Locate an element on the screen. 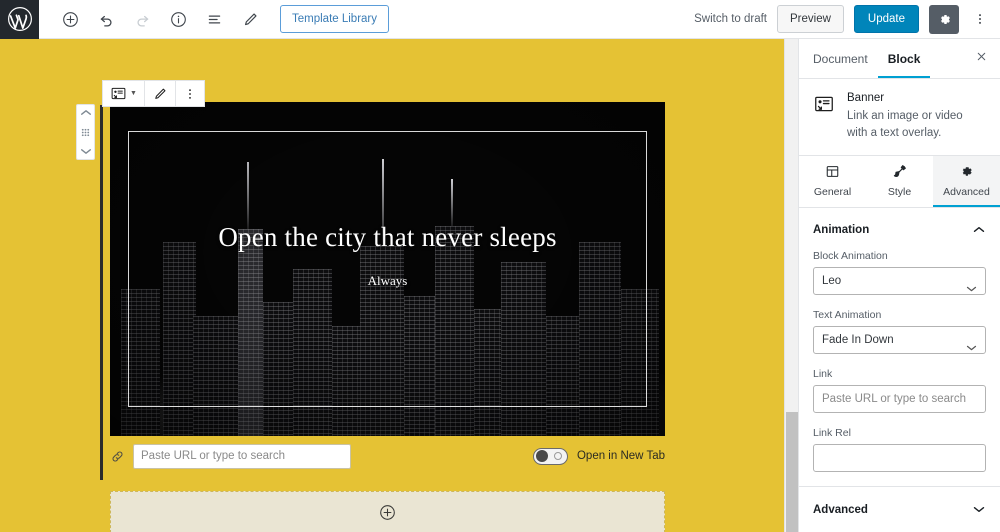 The height and width of the screenshot is (532, 1000). switch-to-draft-button: Switch to draft is located at coordinates (730, 19).